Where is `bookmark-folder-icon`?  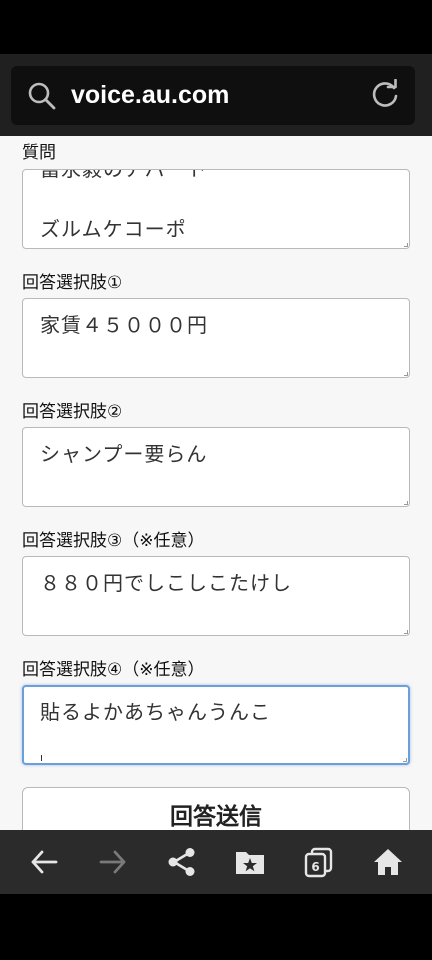 bookmark-folder-icon is located at coordinates (250, 862).